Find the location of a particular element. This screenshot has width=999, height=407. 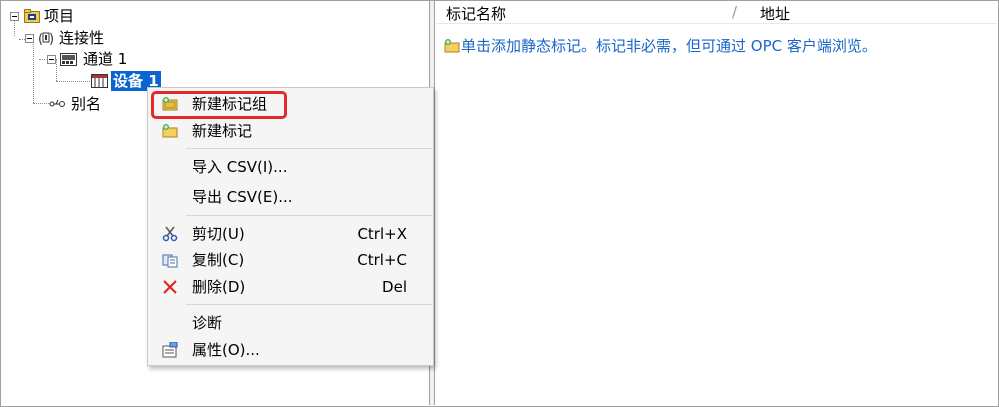

menu-label: 剪切(U) is located at coordinates (218, 234).